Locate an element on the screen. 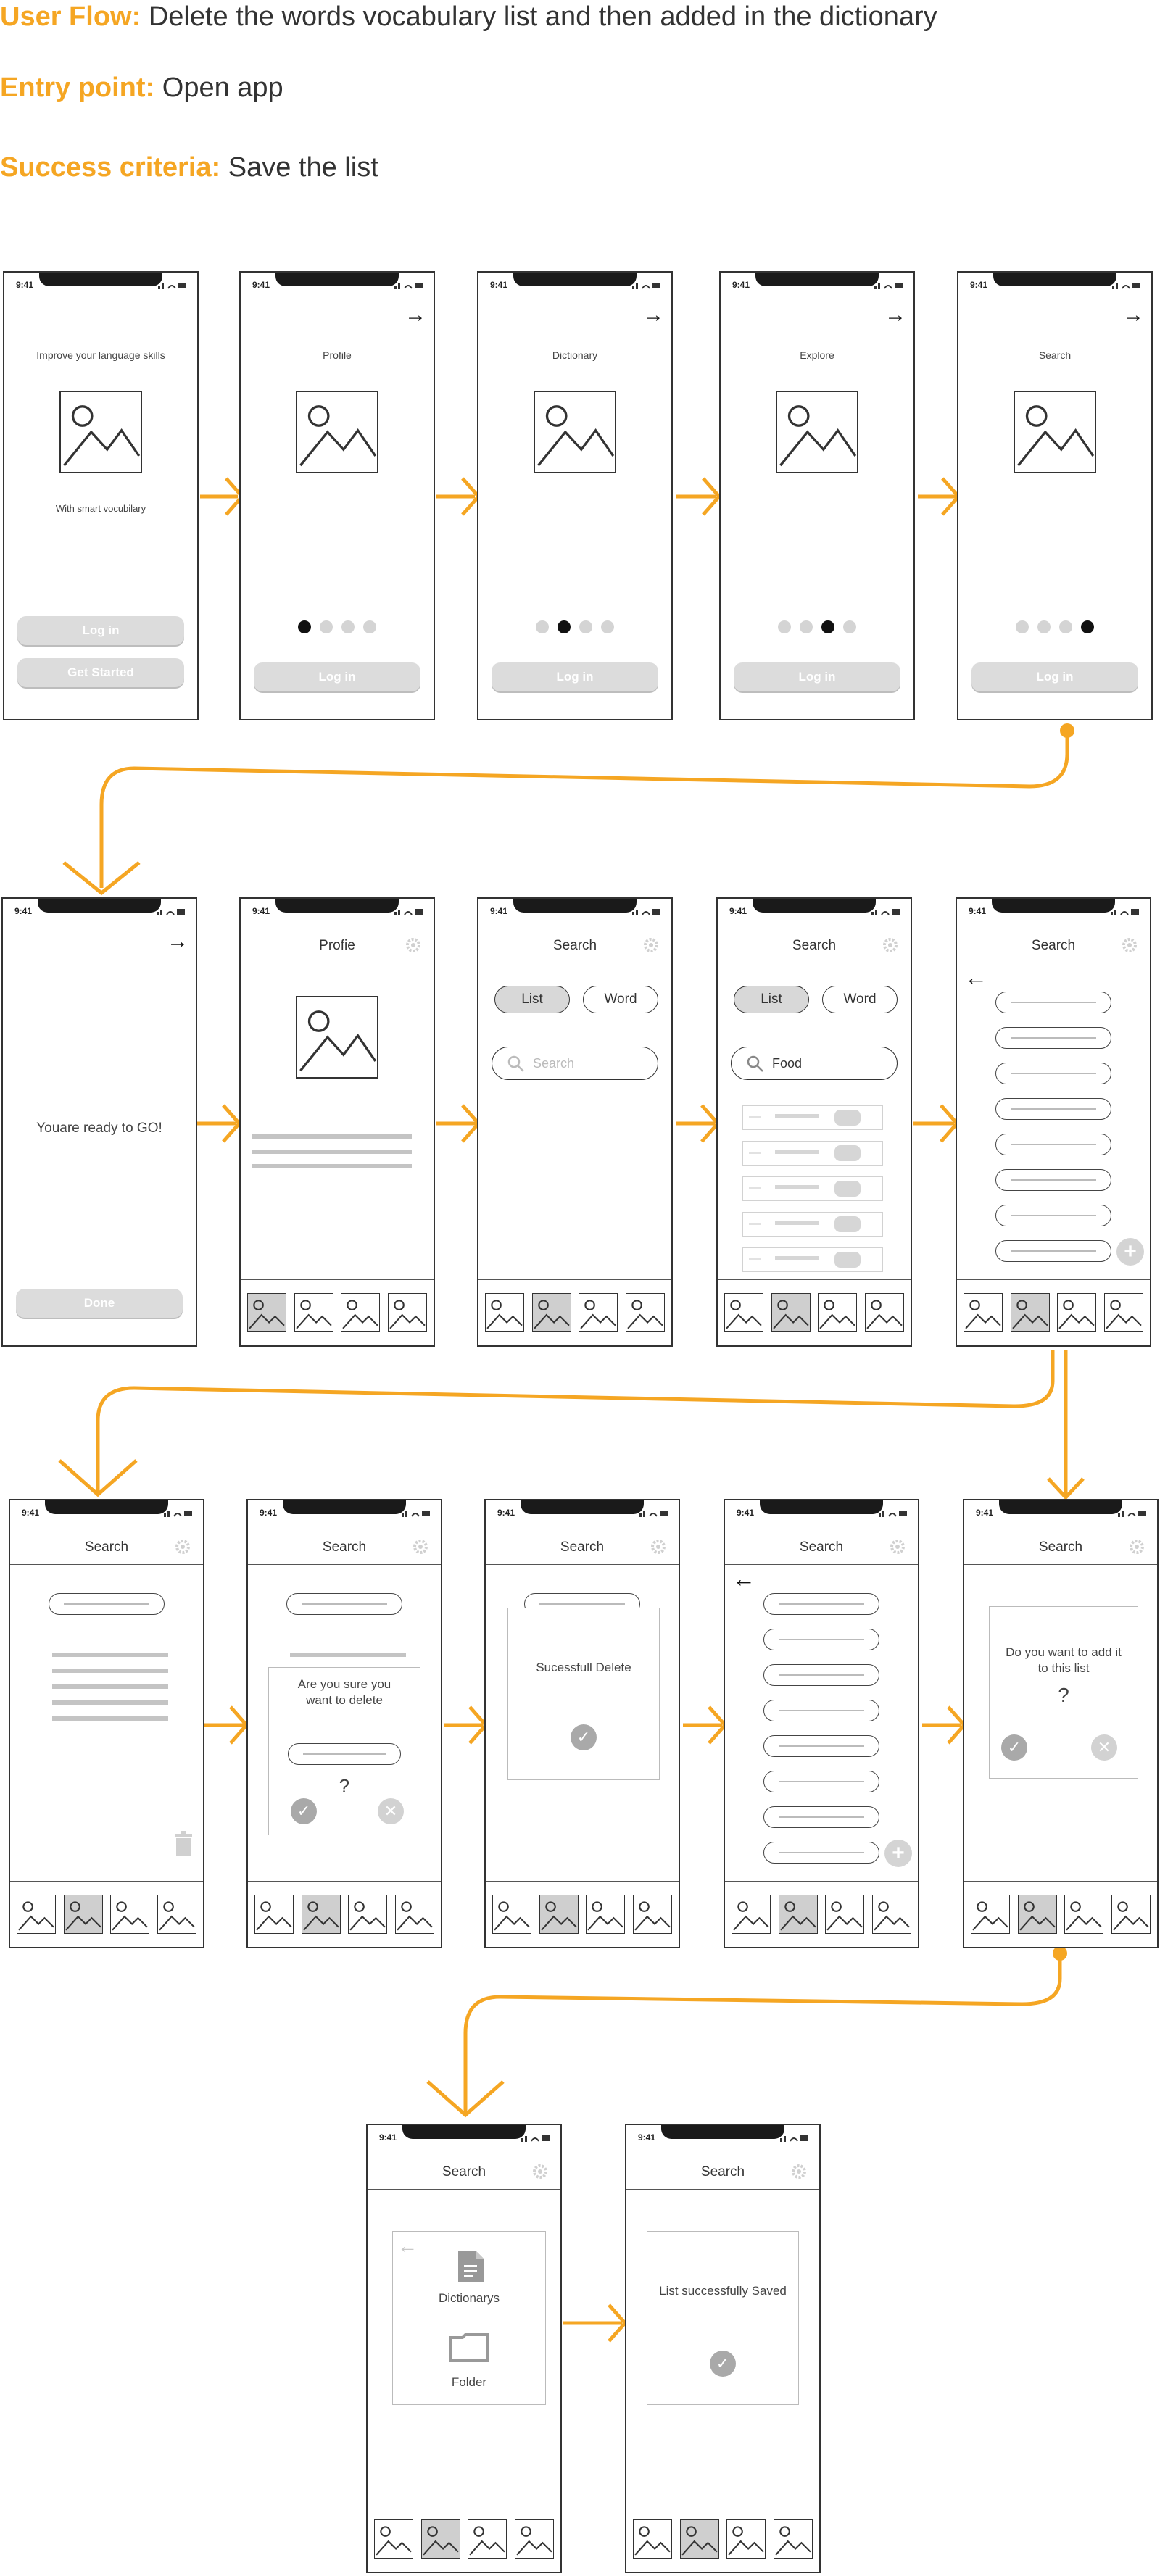 The width and height of the screenshot is (1160, 2576). folder-option: Folder is located at coordinates (469, 2382).